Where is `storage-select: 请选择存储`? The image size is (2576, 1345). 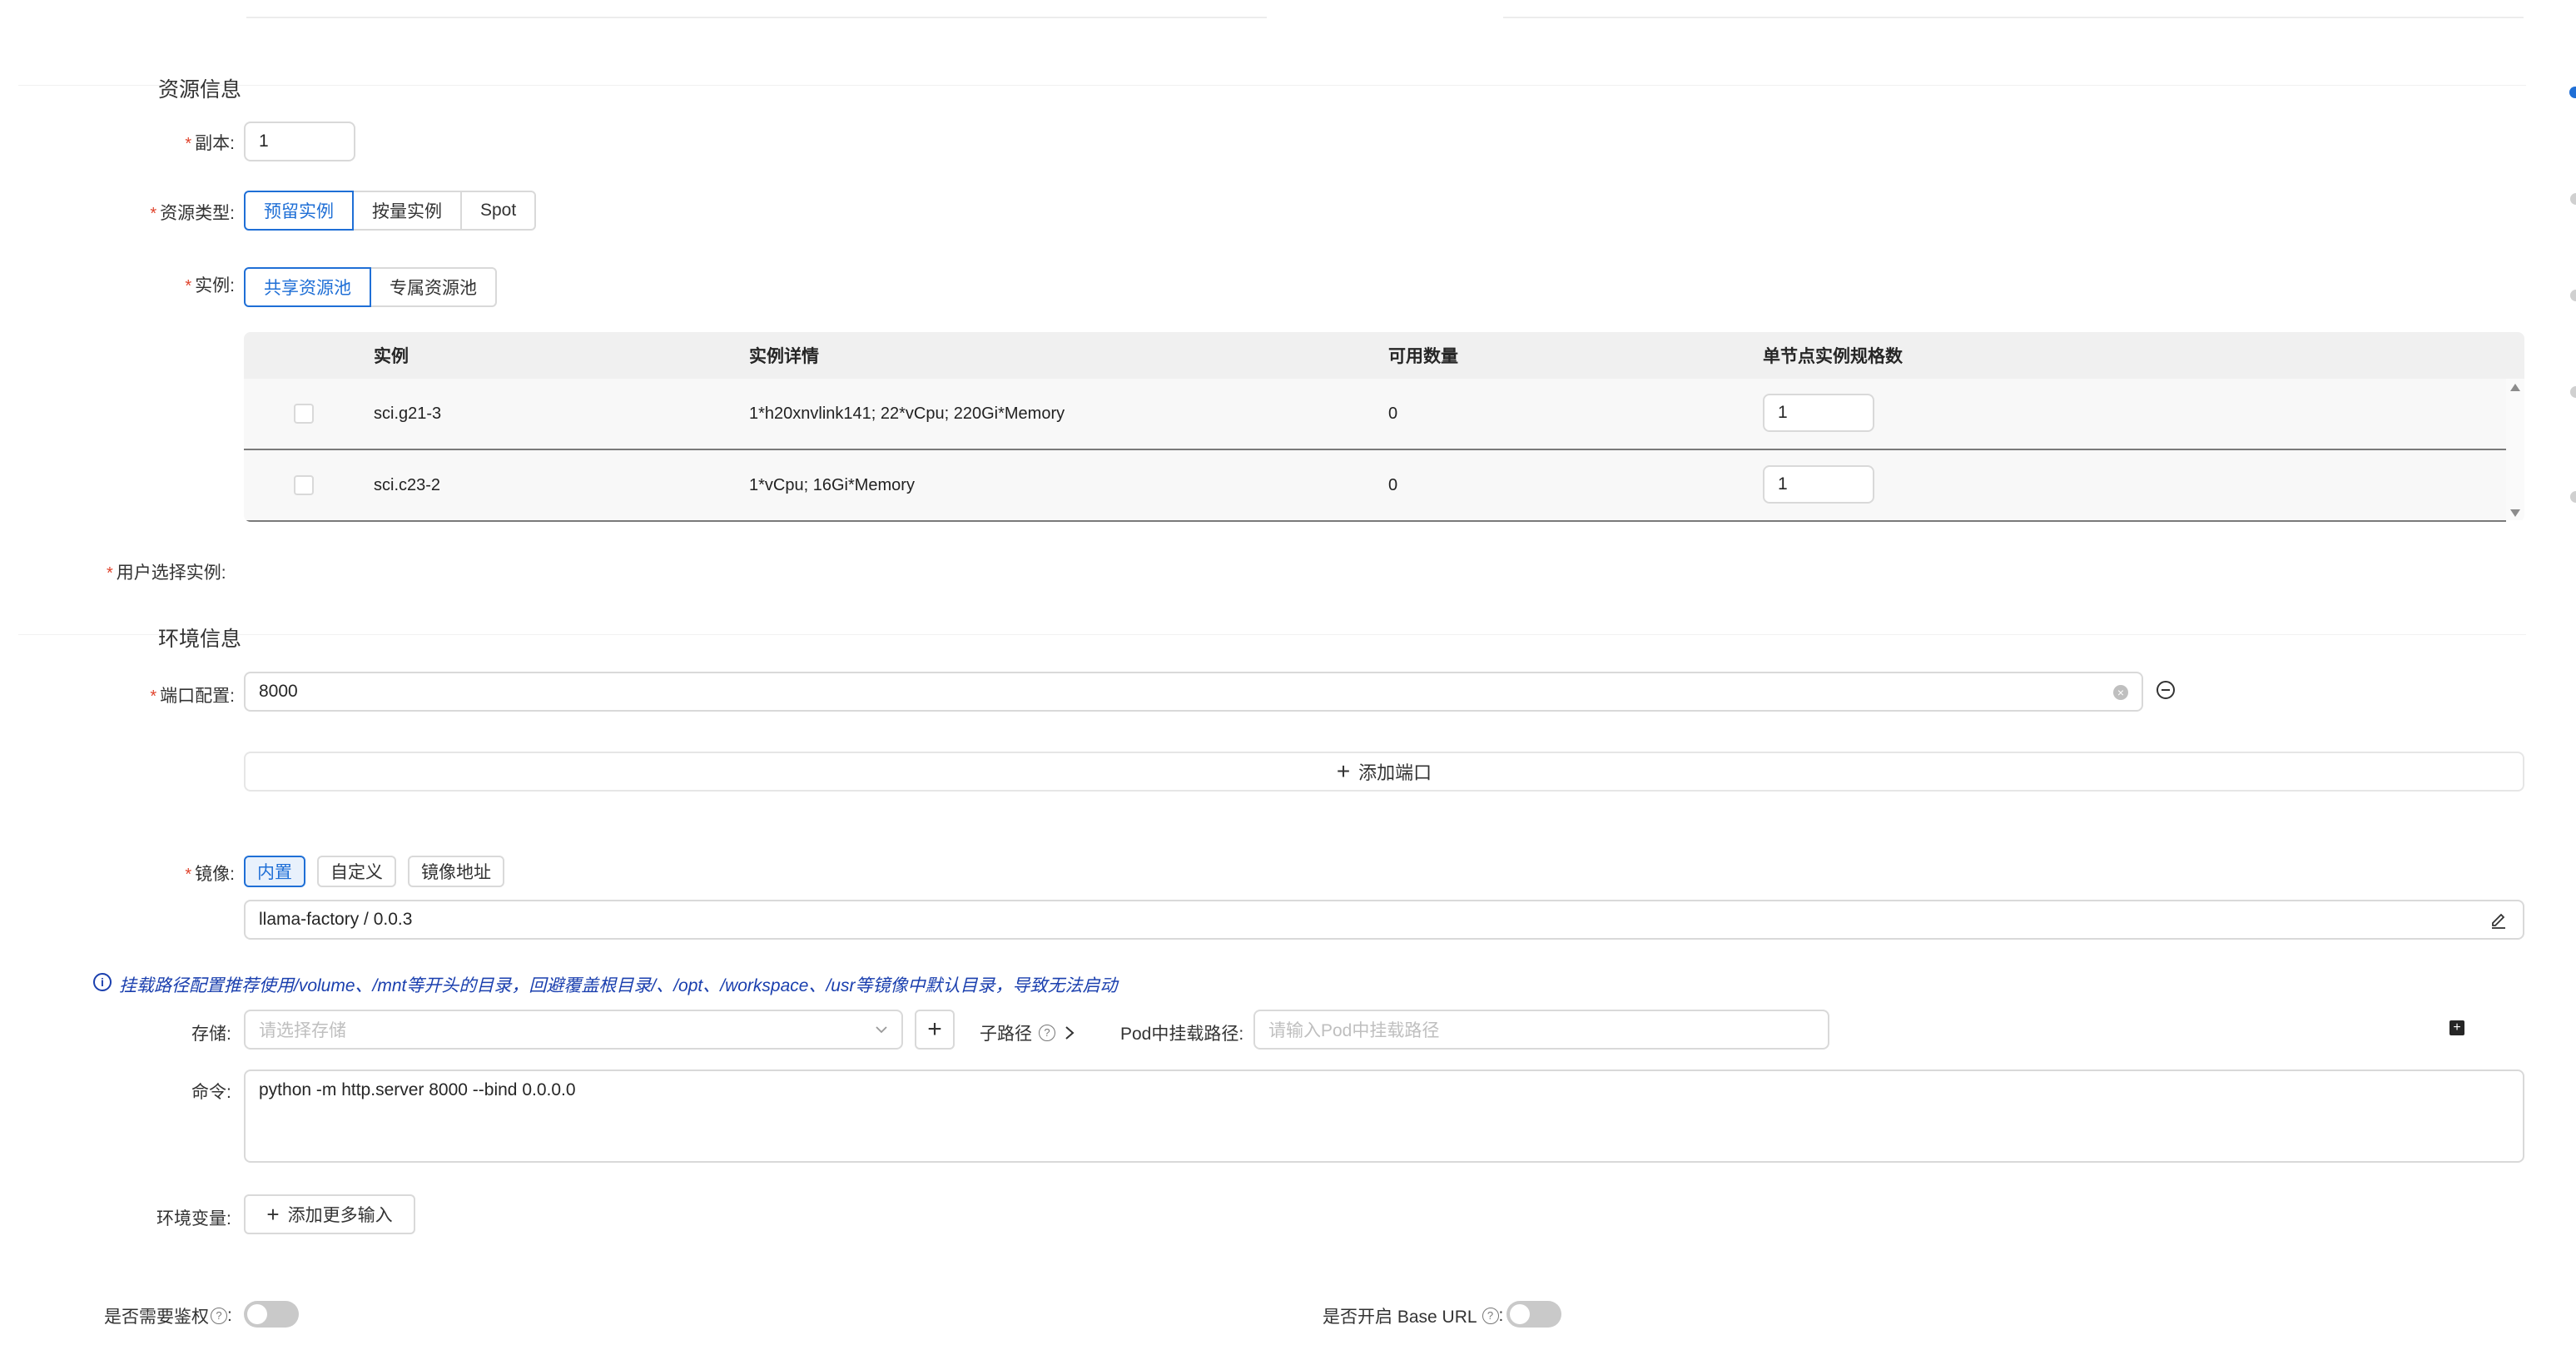
storage-select: 请选择存储 is located at coordinates (573, 1030).